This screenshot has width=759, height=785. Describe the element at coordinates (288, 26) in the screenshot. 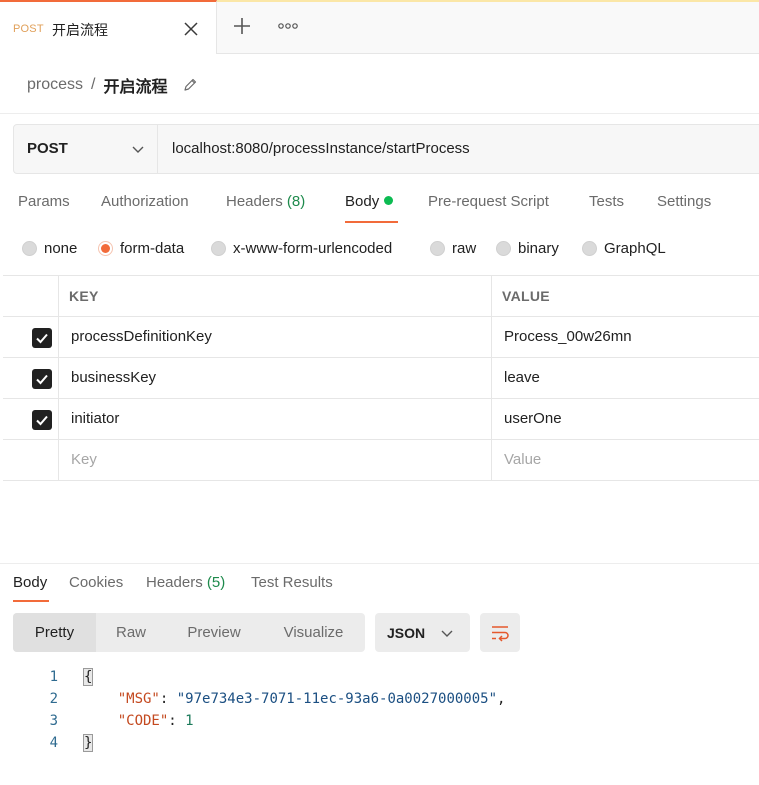

I see `more-icon` at that location.